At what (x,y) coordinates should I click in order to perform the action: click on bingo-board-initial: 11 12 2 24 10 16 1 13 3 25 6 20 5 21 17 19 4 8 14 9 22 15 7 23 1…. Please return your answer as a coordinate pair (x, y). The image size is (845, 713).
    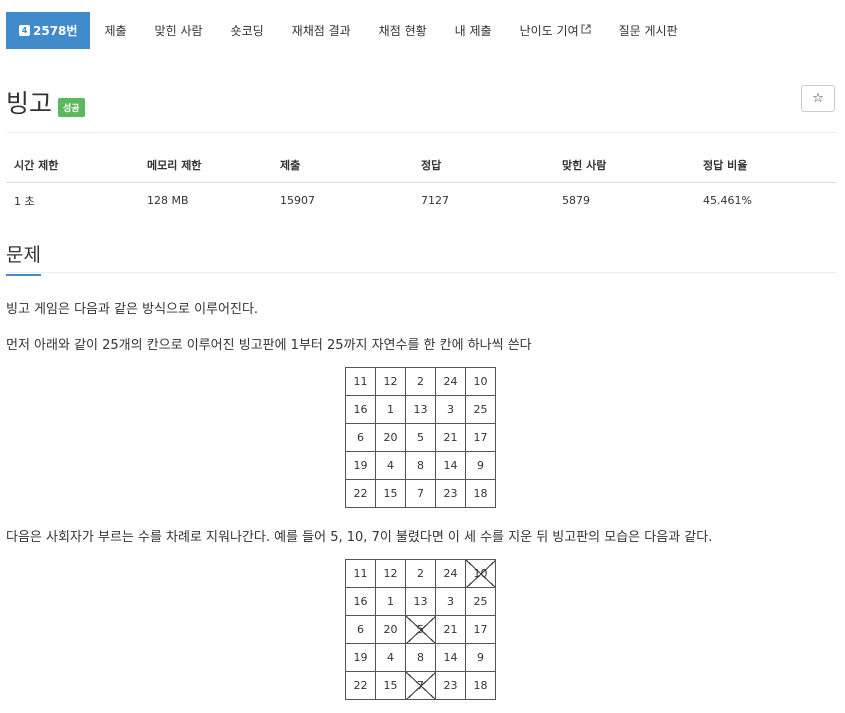
    Looking at the image, I should click on (420, 437).